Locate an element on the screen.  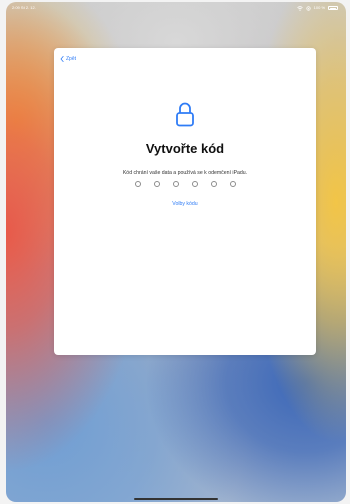
rotation-lock-icon is located at coordinates (308, 8).